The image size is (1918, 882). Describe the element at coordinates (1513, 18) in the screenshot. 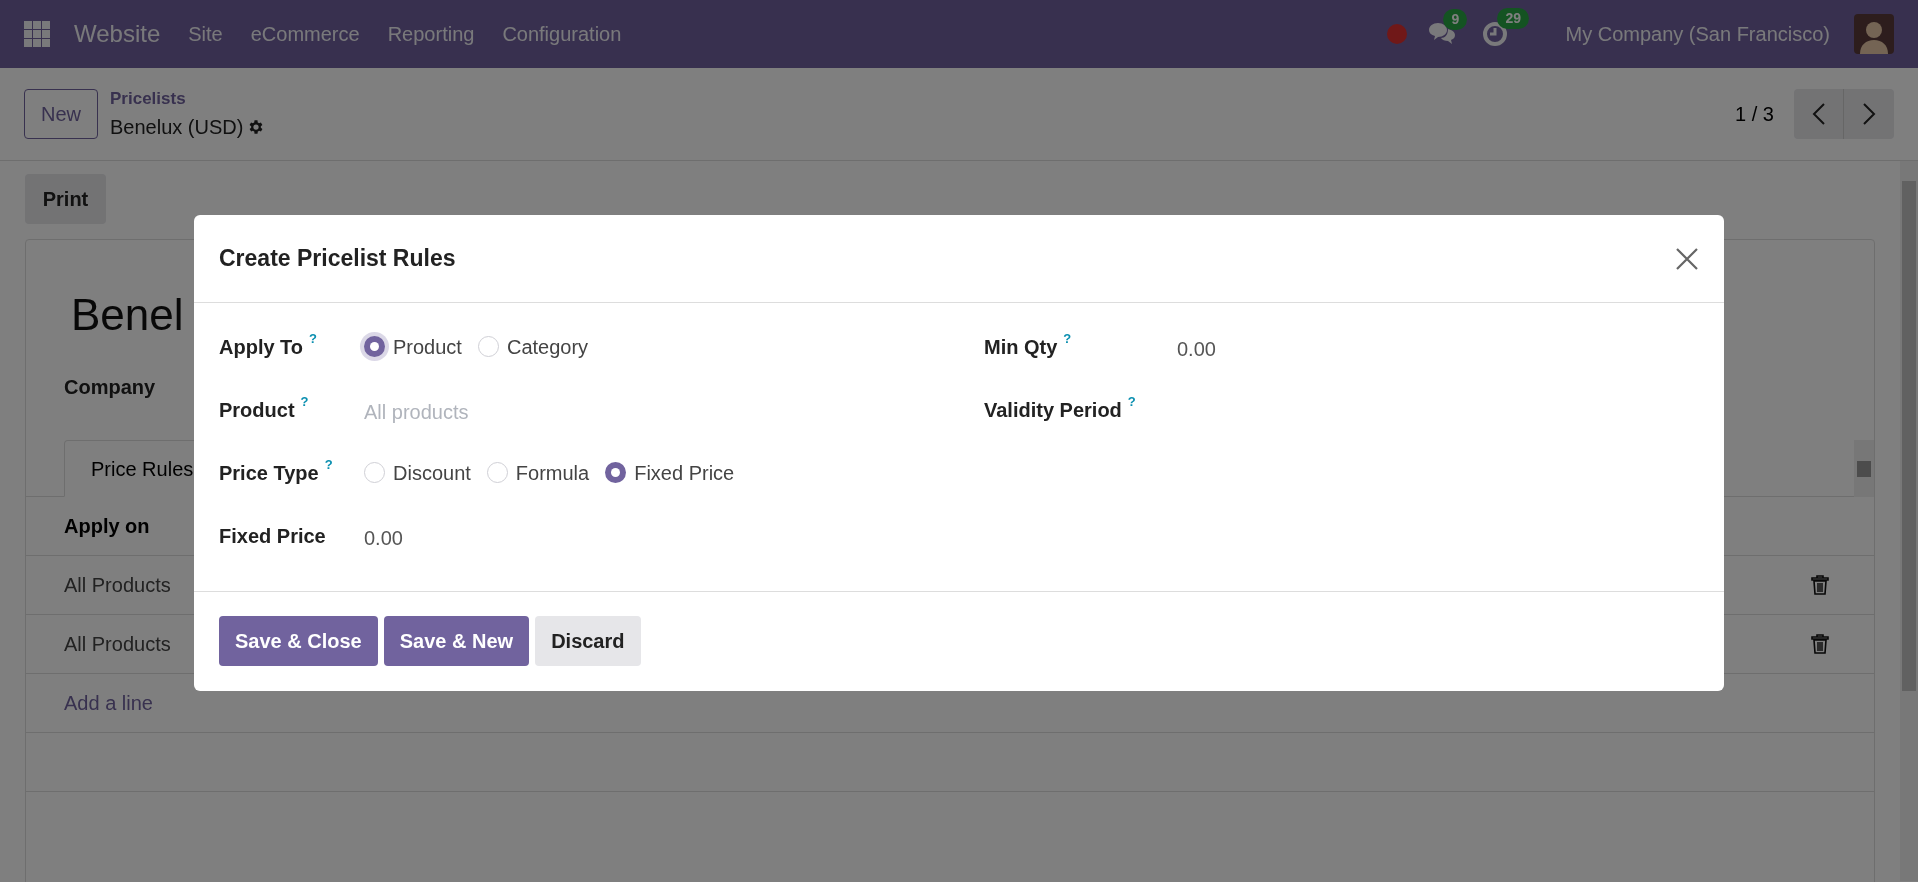

I see `count-badge: 29` at that location.